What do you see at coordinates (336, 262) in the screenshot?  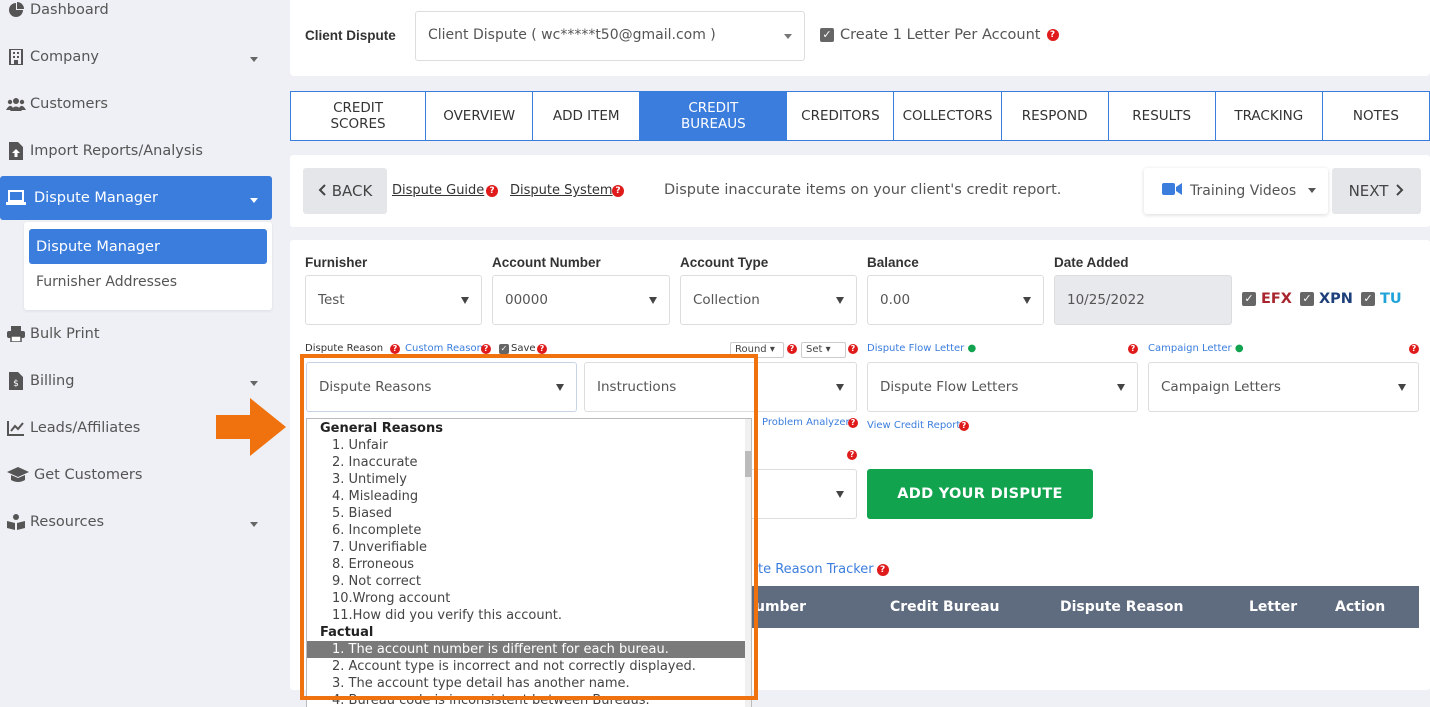 I see `furnisher-label: Furnisher` at bounding box center [336, 262].